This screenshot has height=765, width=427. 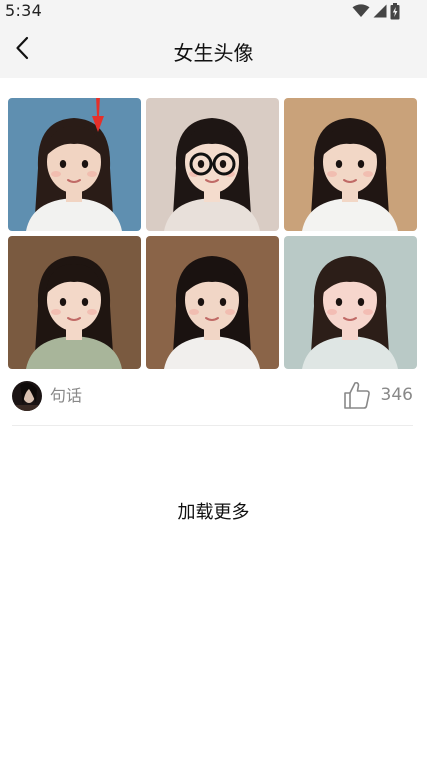 I want to click on photo-4-image, so click(x=74, y=302).